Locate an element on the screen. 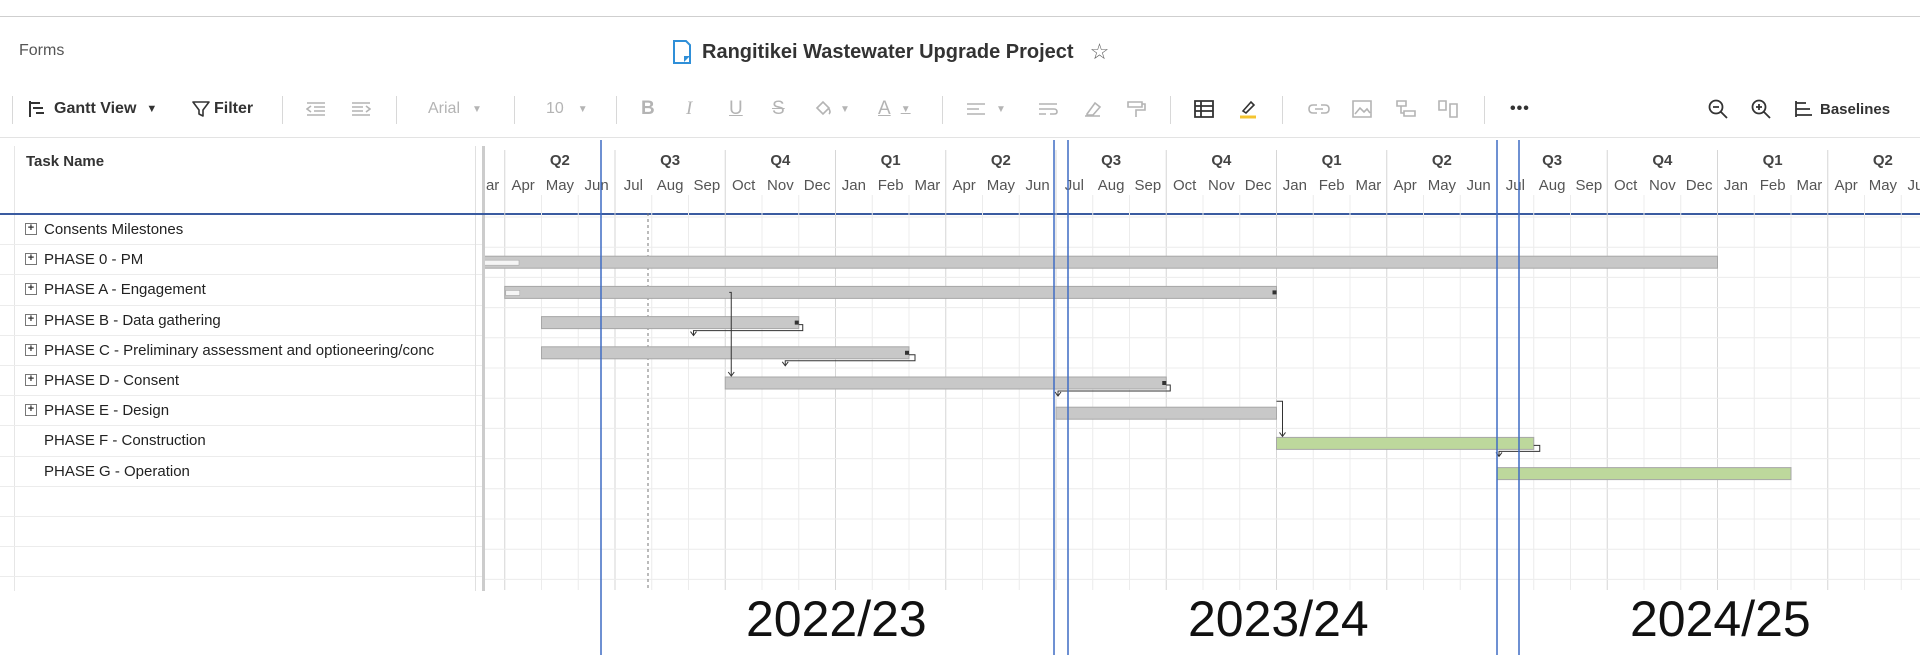 The width and height of the screenshot is (1920, 655). month-label: Sep is located at coordinates (707, 185).